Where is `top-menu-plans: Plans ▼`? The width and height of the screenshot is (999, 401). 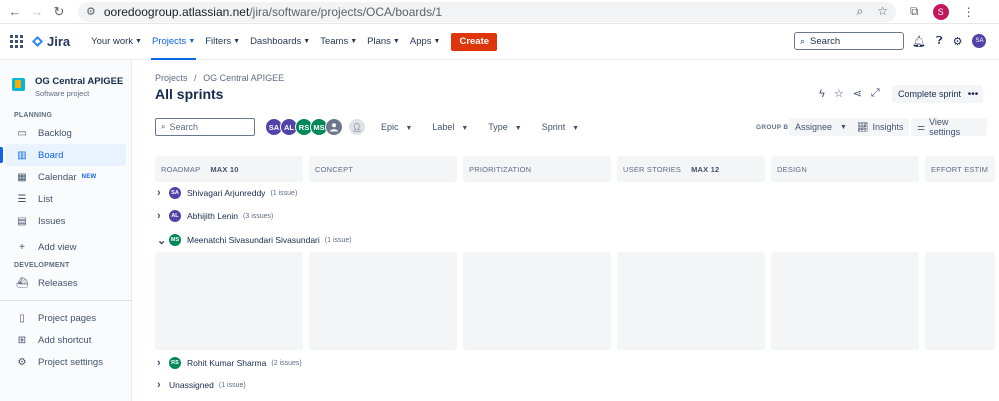
top-menu-plans: Plans ▼ is located at coordinates (383, 42).